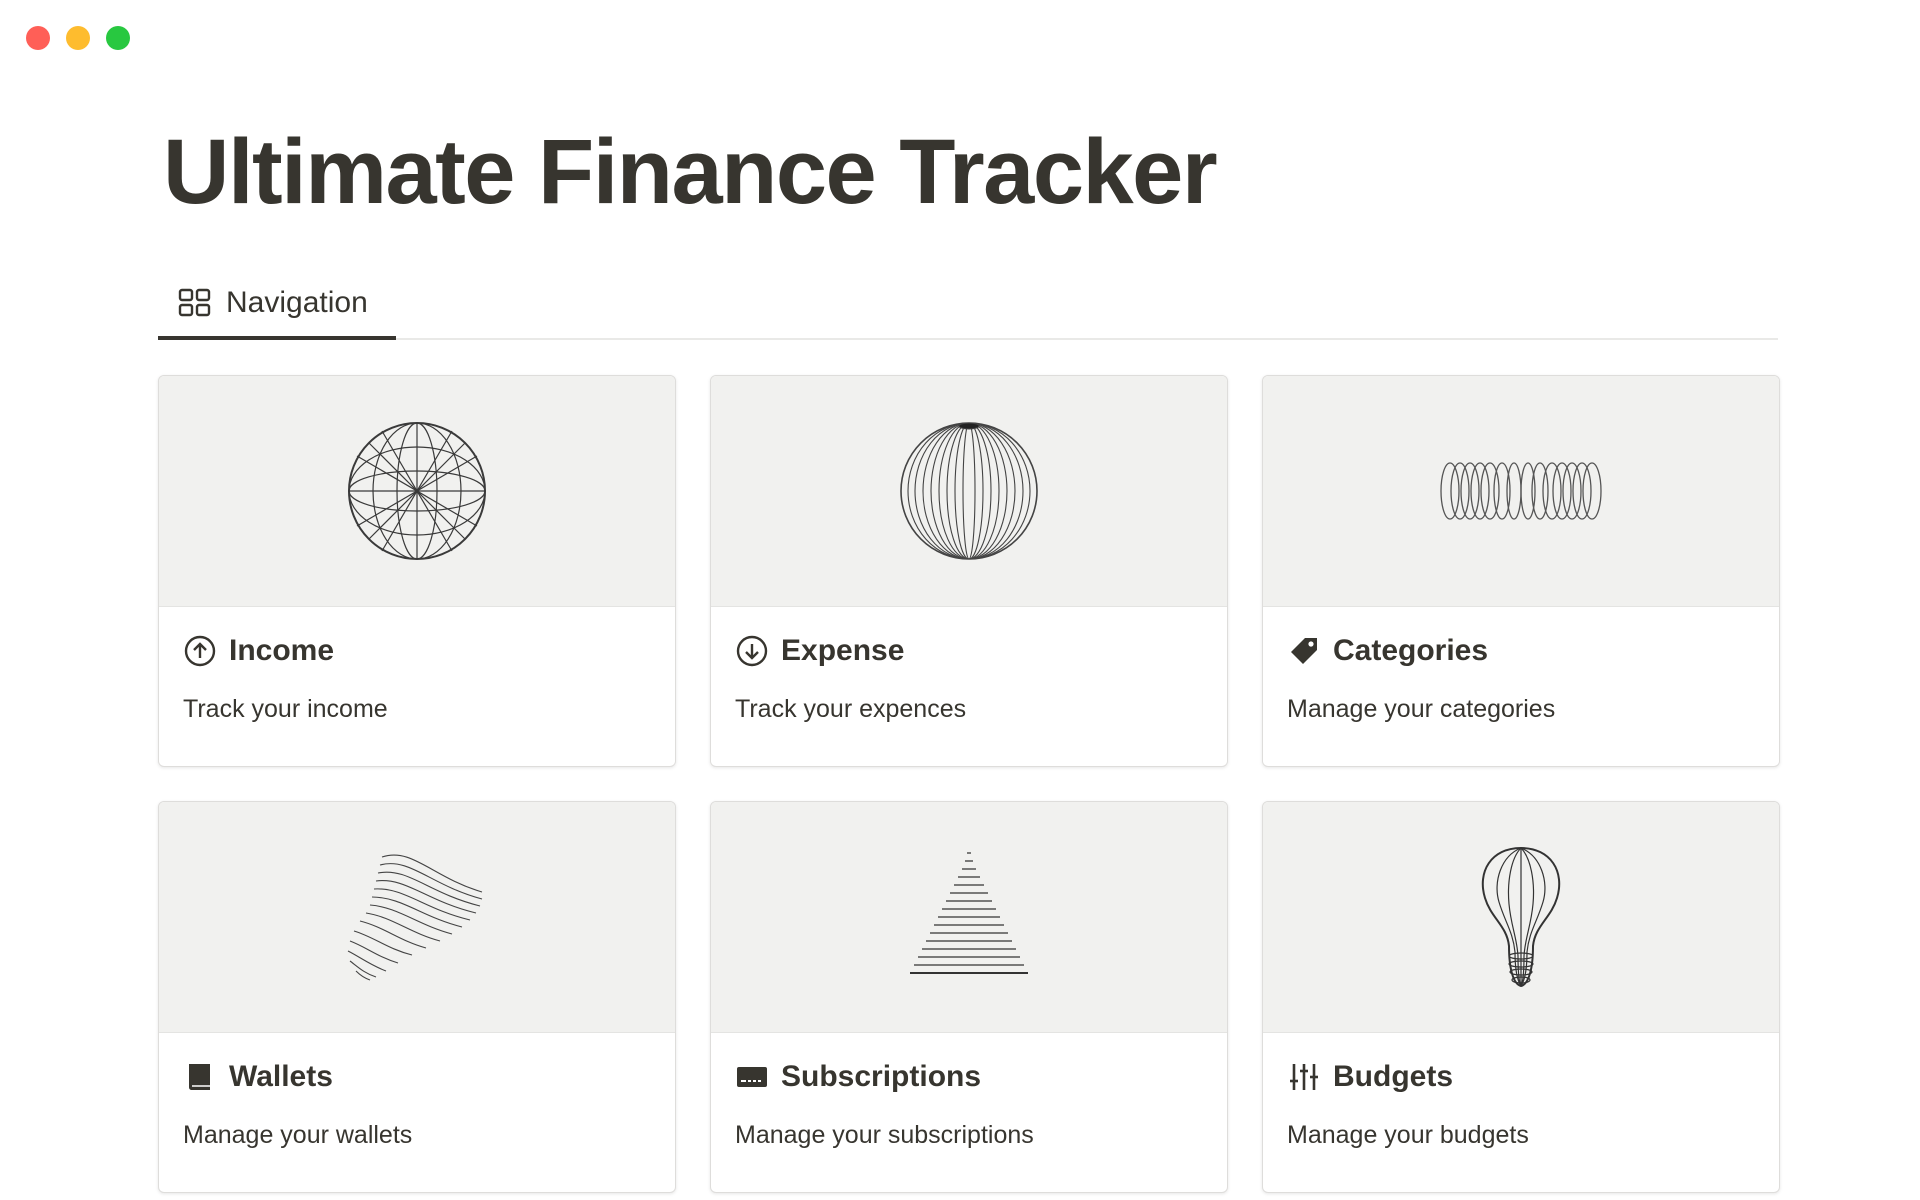 The width and height of the screenshot is (1920, 1200). I want to click on sliders-icon, so click(1304, 1077).